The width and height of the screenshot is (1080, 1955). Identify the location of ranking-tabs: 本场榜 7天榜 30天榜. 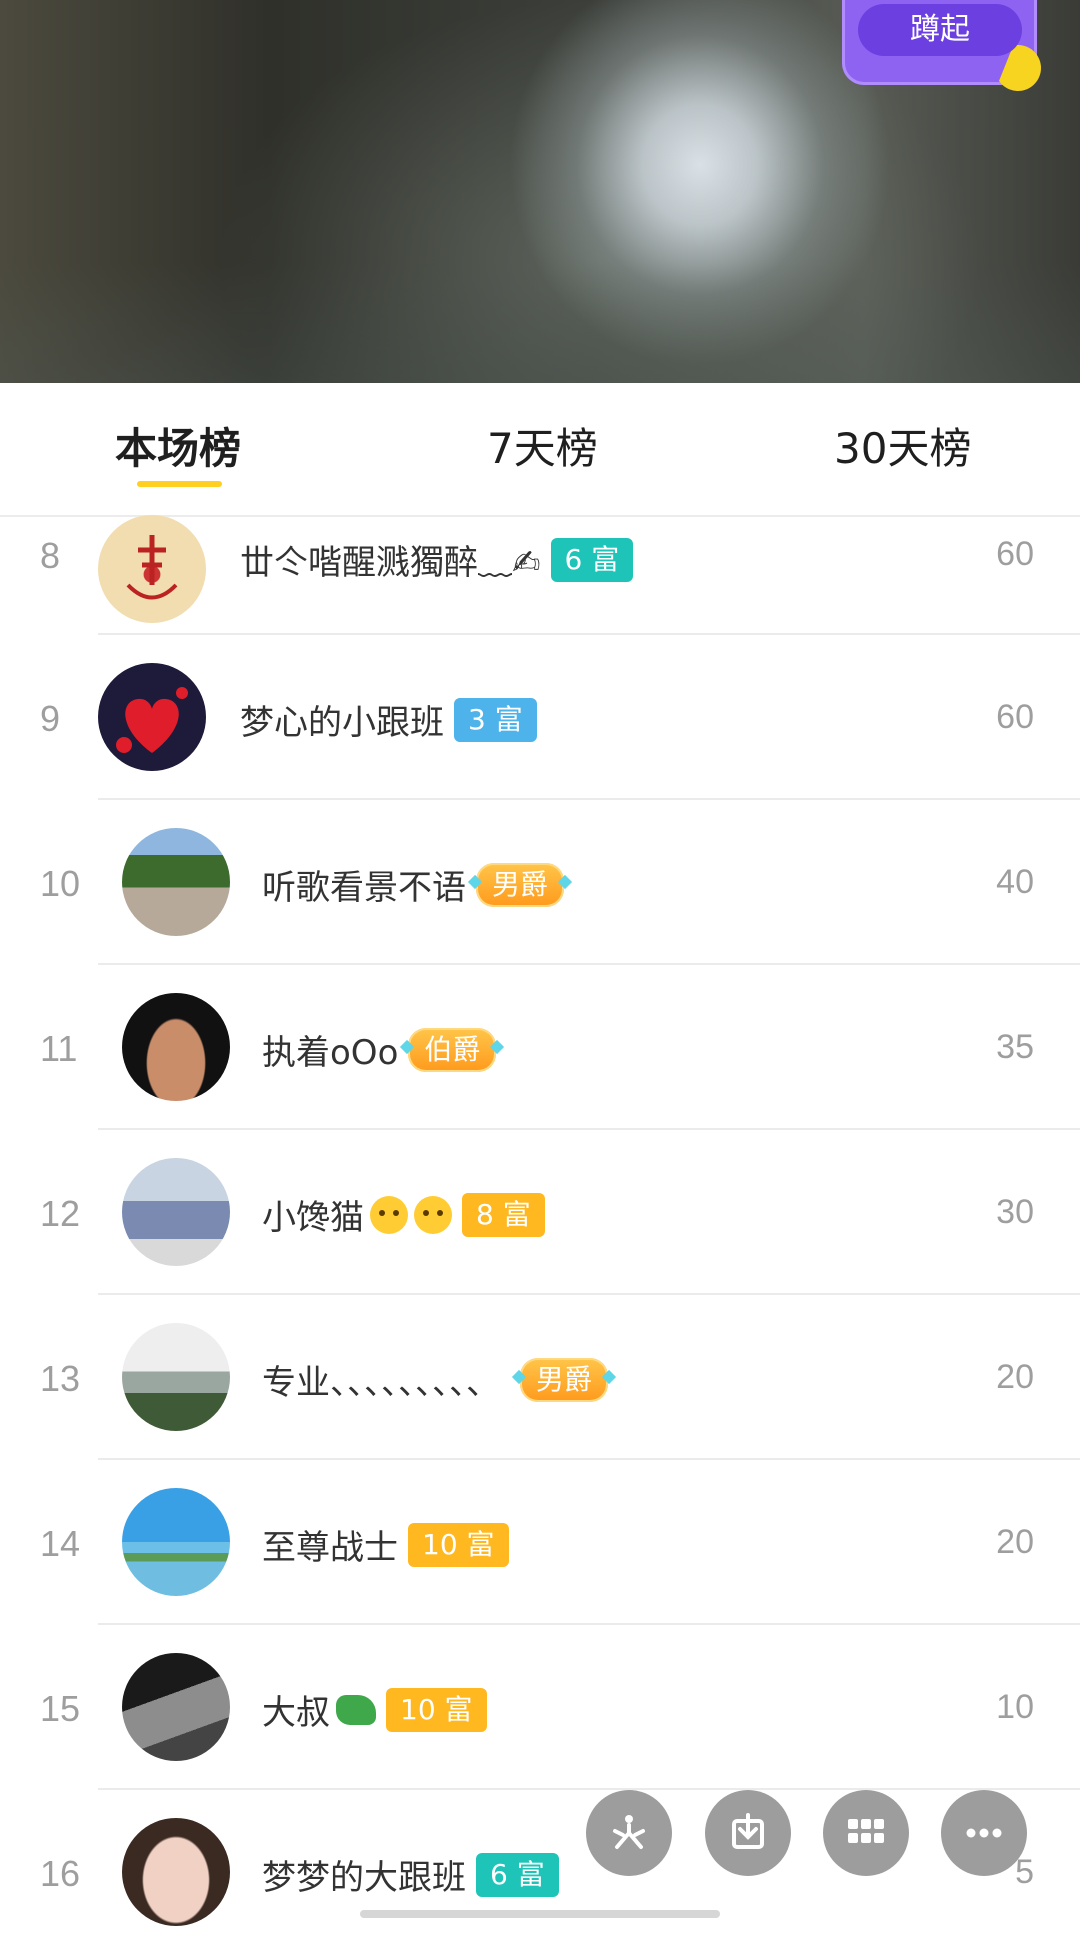
(540, 450).